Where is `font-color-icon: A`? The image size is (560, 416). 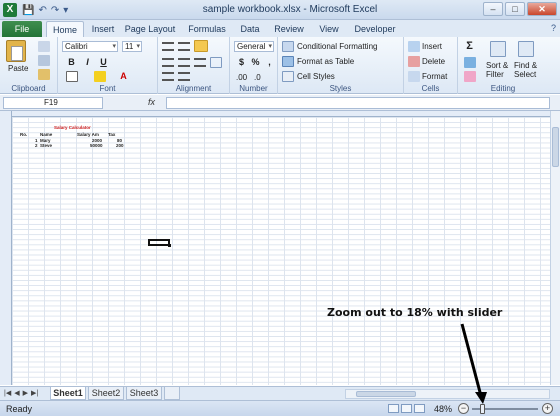
font-color-icon: A is located at coordinates (123, 76).